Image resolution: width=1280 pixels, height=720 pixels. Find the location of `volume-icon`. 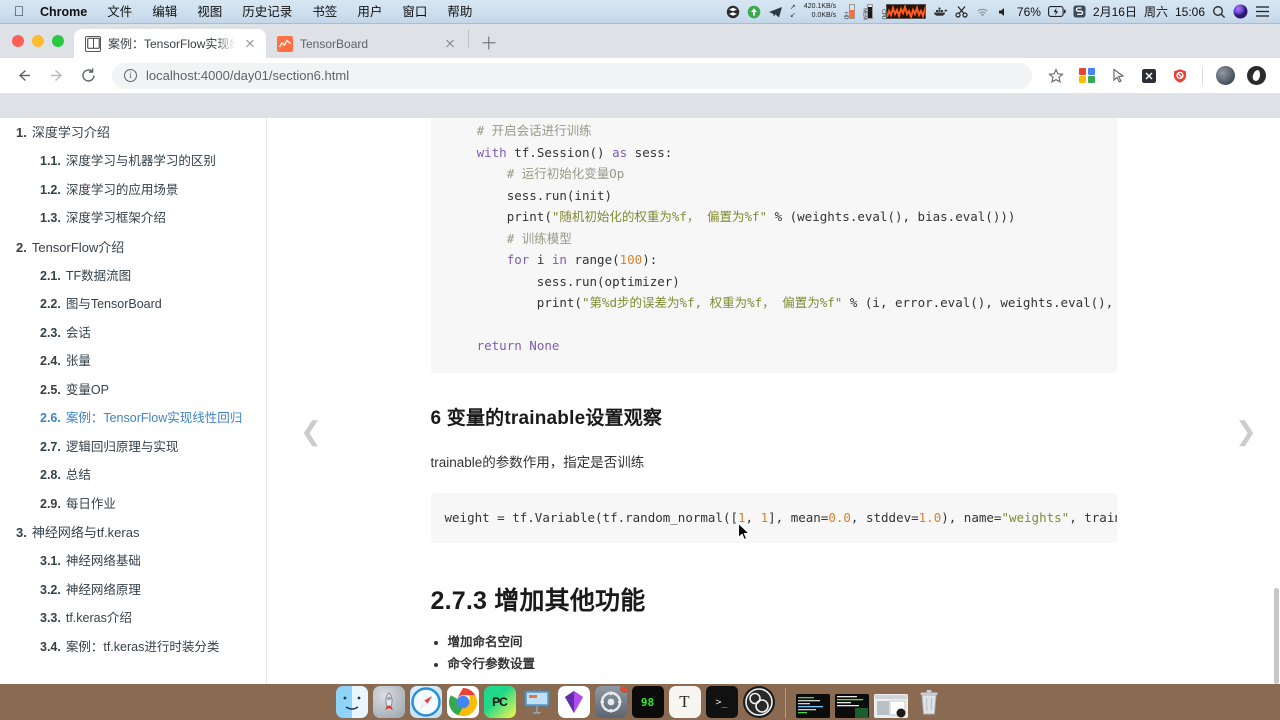

volume-icon is located at coordinates (1003, 12).